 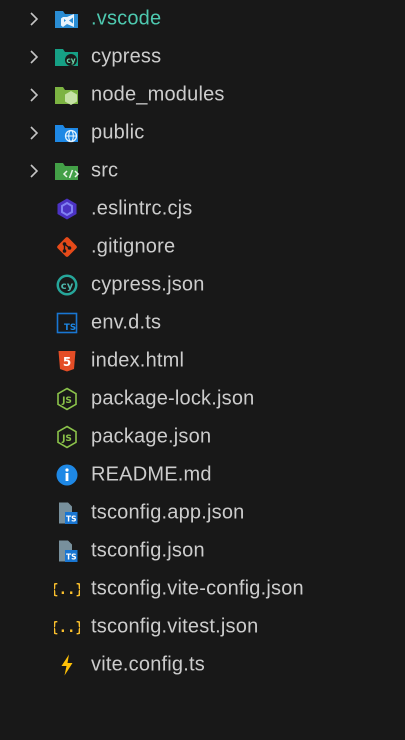 What do you see at coordinates (105, 170) in the screenshot?
I see `tree-item-label: src` at bounding box center [105, 170].